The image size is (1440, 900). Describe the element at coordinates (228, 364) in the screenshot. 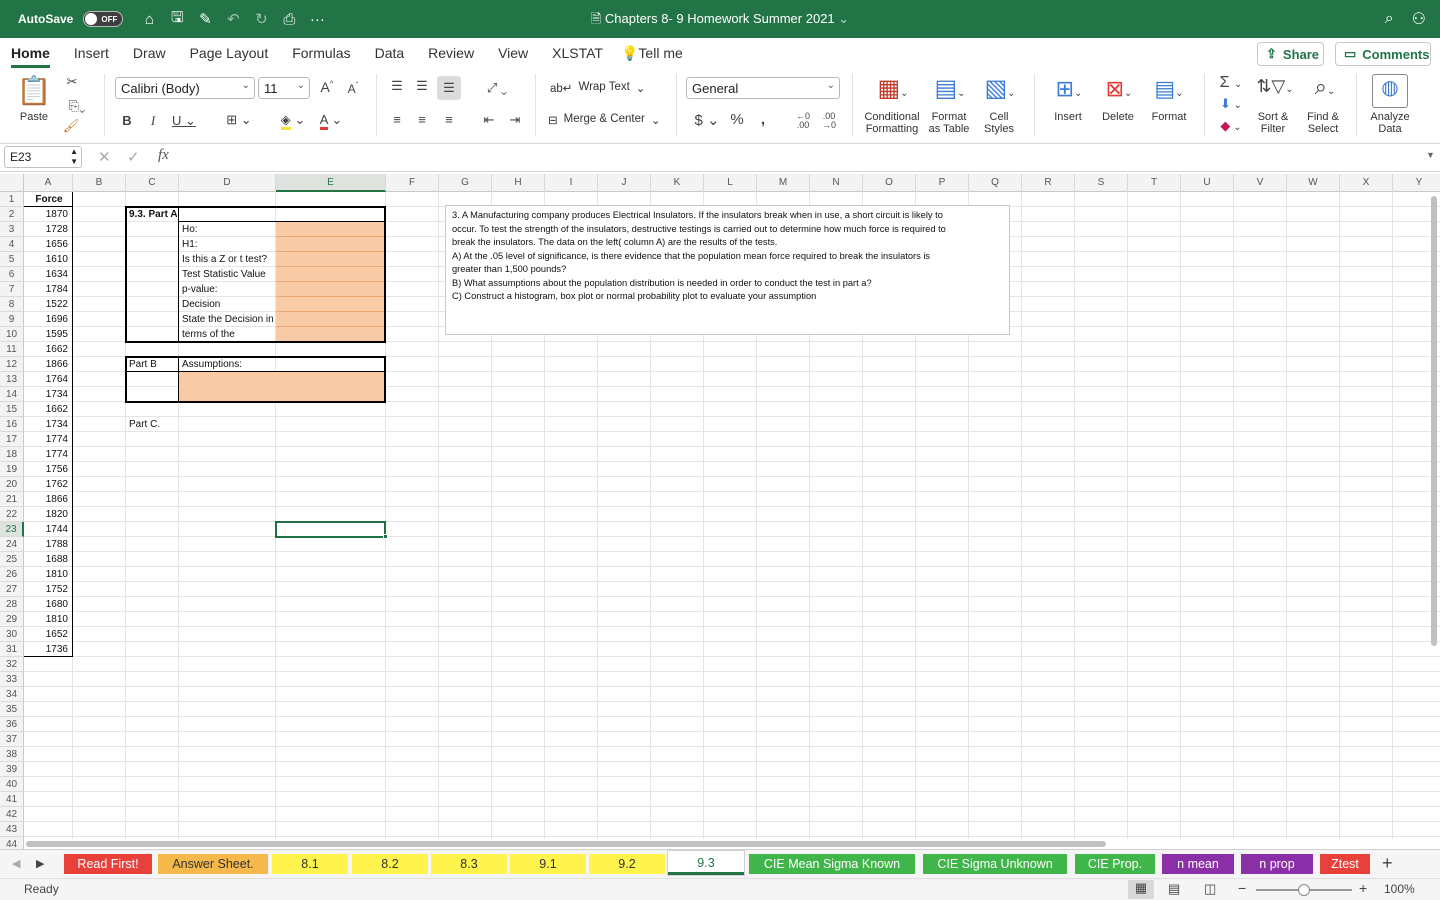

I see `part-b-assumptions-label: Assumptions:` at that location.